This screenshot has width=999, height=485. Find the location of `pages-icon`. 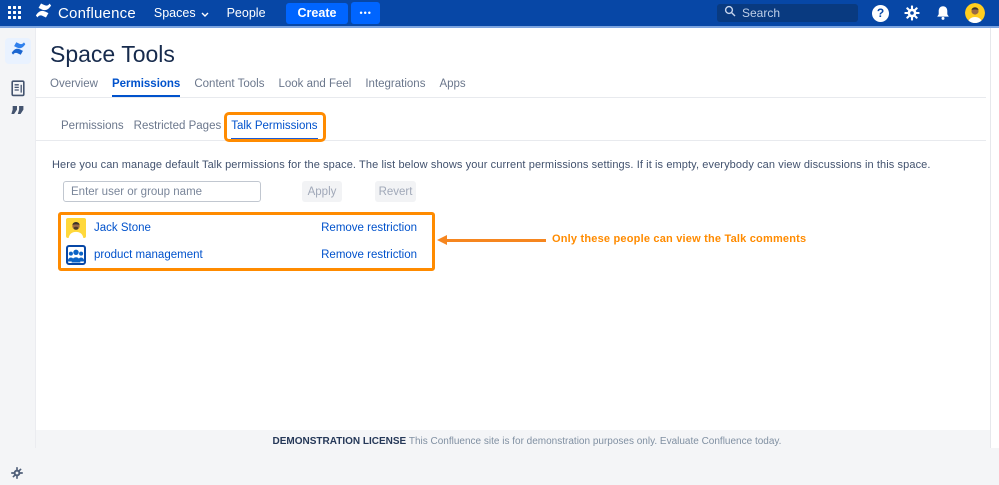

pages-icon is located at coordinates (18, 90).